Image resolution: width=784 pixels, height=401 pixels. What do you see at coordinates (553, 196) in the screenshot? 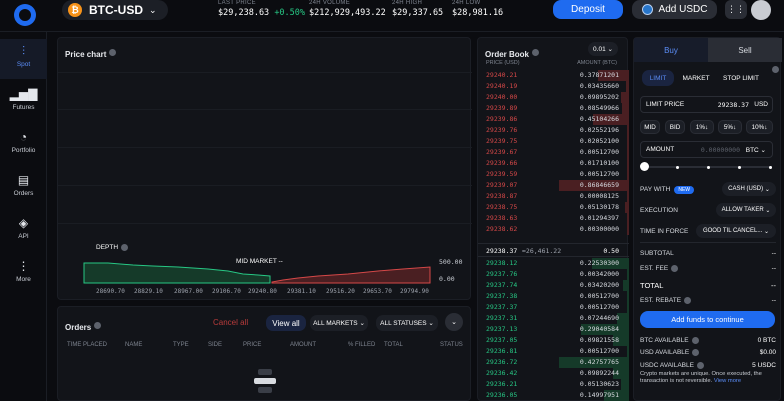
I see `ask-row: 29238.87 0.00008125` at bounding box center [553, 196].